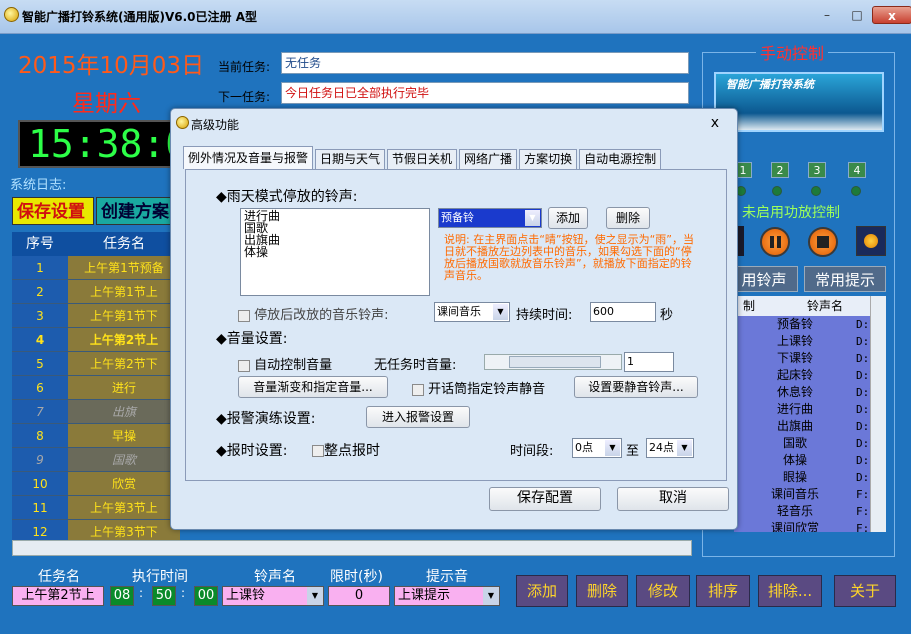  What do you see at coordinates (139, 17) in the screenshot?
I see `window-title: 智能广播打铃系统(通用版)V6.0已注册 A型` at bounding box center [139, 17].